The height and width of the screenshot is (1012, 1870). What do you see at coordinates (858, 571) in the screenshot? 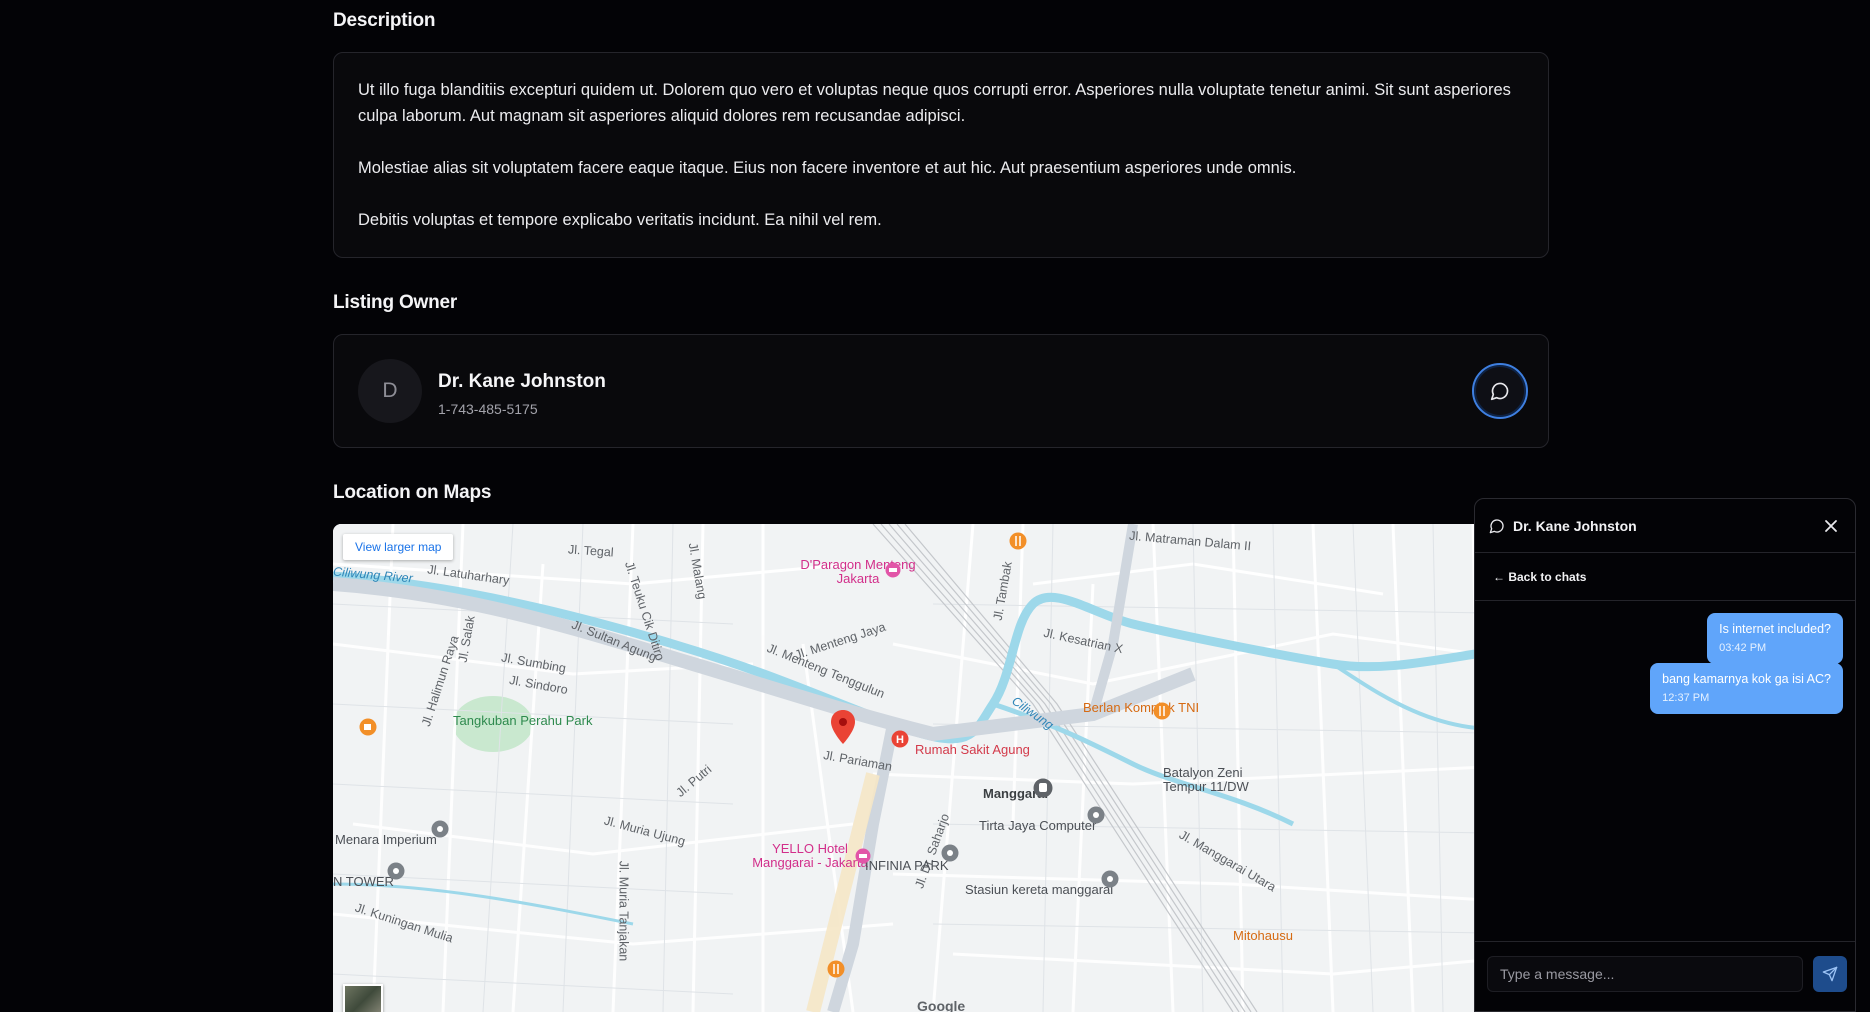
I see `map-place-label: D'Paragon Menteng Jakarta` at bounding box center [858, 571].